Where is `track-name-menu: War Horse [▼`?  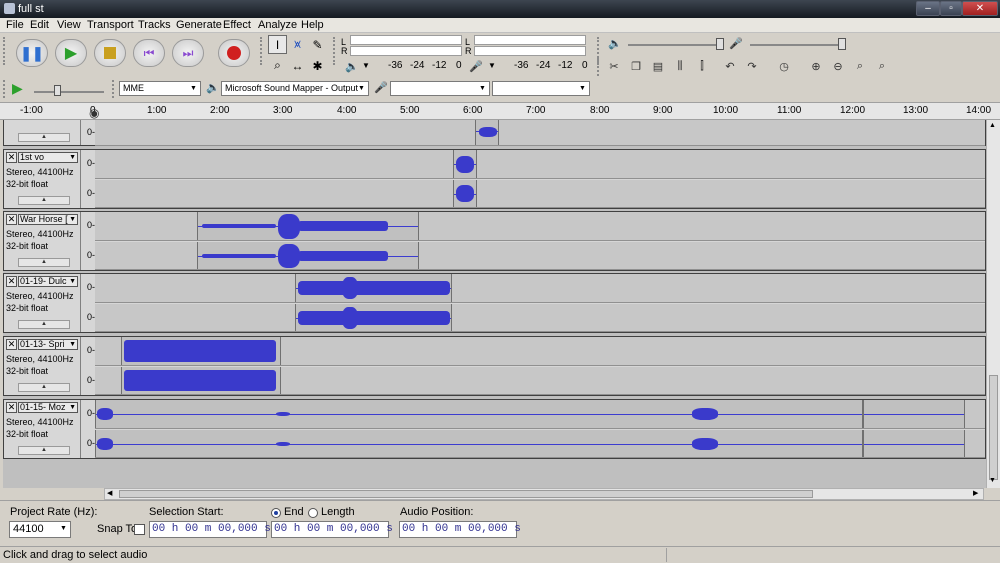 track-name-menu: War Horse [▼ is located at coordinates (48, 219).